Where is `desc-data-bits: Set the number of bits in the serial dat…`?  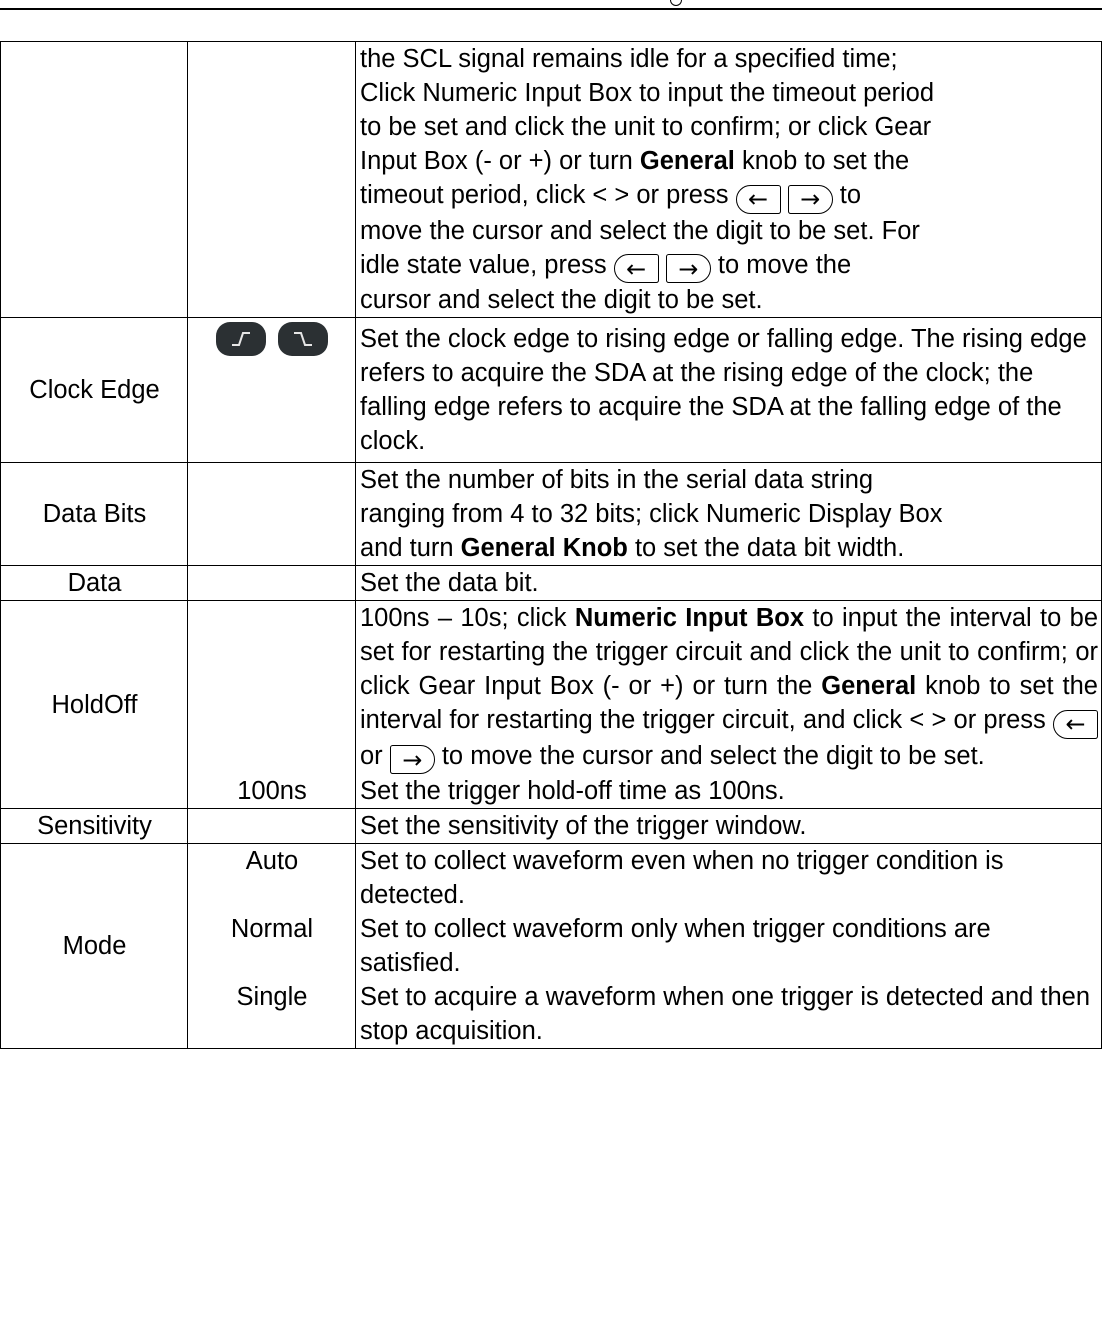 desc-data-bits: Set the number of bits in the serial dat… is located at coordinates (728, 514).